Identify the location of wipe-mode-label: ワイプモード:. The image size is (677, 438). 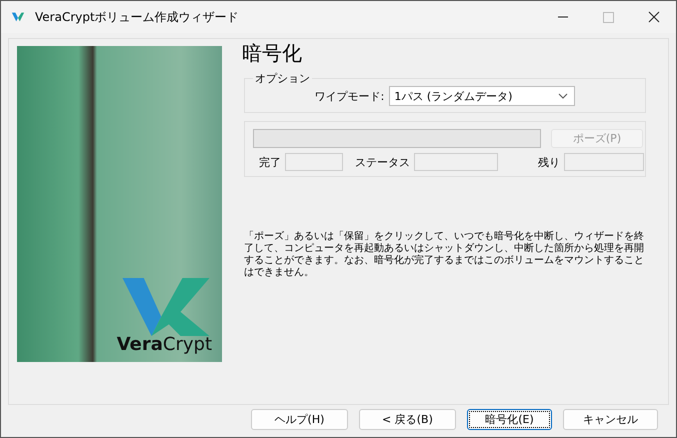
(349, 96).